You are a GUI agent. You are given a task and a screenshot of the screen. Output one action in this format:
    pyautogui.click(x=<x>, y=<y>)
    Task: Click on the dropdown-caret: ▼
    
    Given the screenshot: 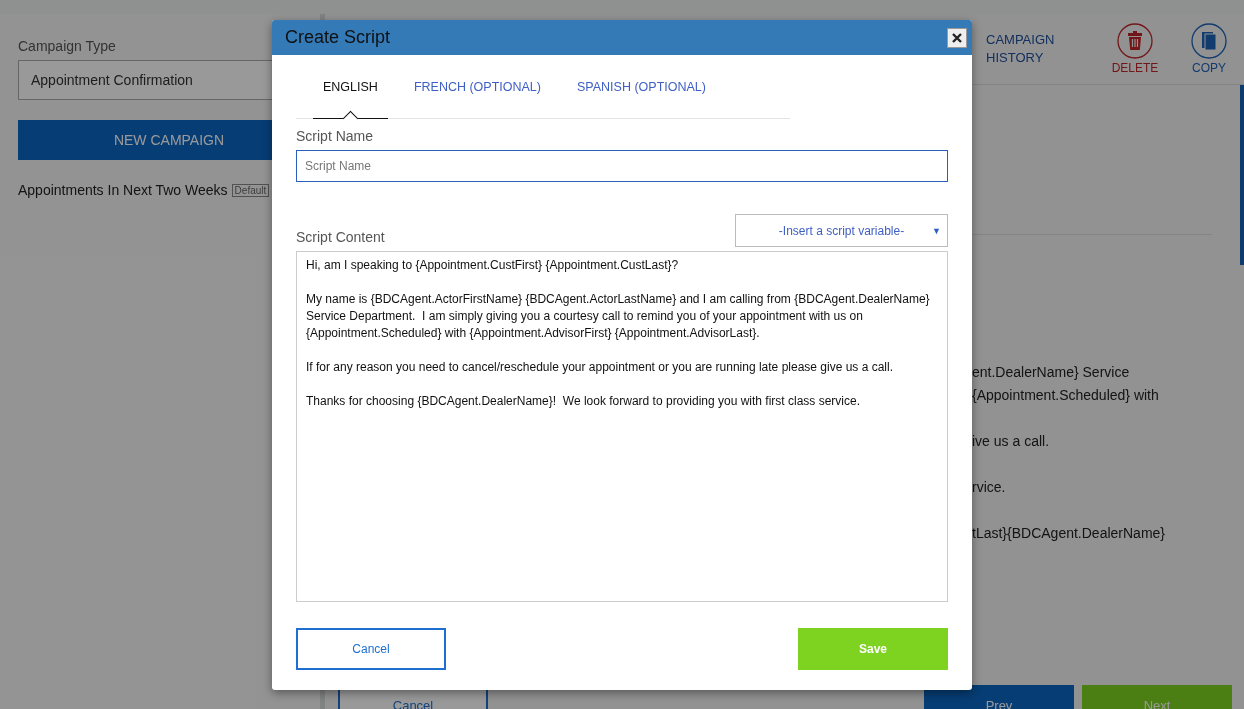 What is the action you would take?
    pyautogui.click(x=936, y=230)
    